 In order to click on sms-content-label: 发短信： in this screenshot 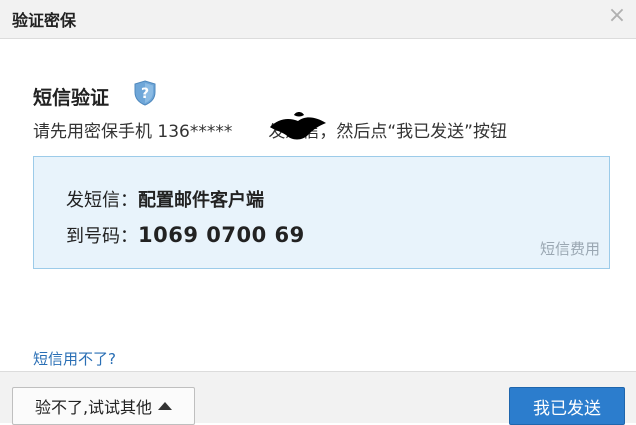, I will do `click(102, 200)`.